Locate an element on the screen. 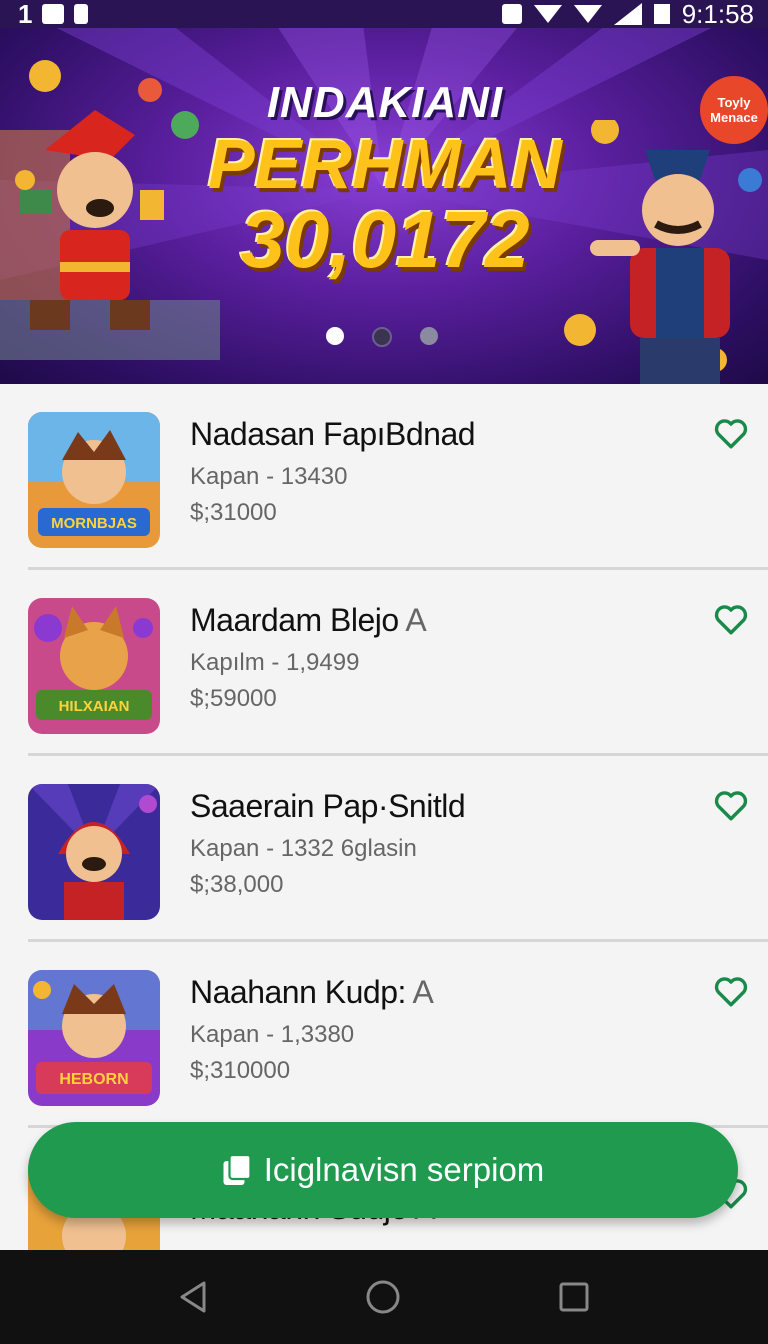 This screenshot has width=768, height=1344. status-time: 9:1:58 is located at coordinates (717, 14).